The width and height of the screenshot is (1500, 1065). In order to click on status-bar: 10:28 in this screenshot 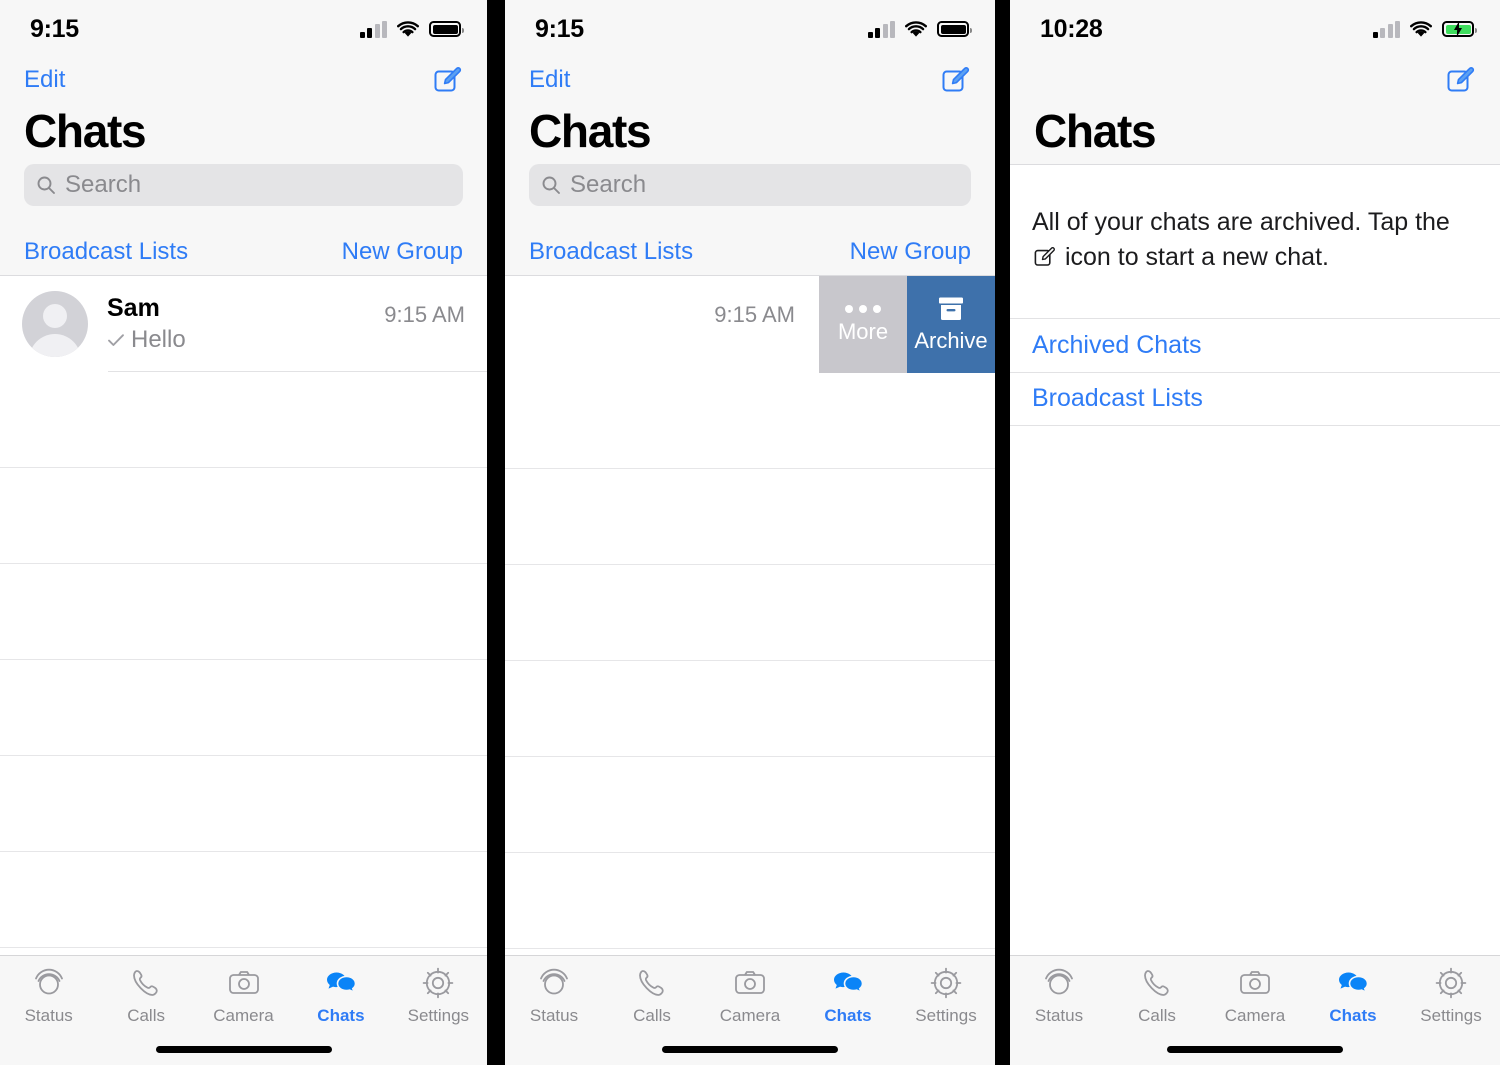, I will do `click(1255, 29)`.